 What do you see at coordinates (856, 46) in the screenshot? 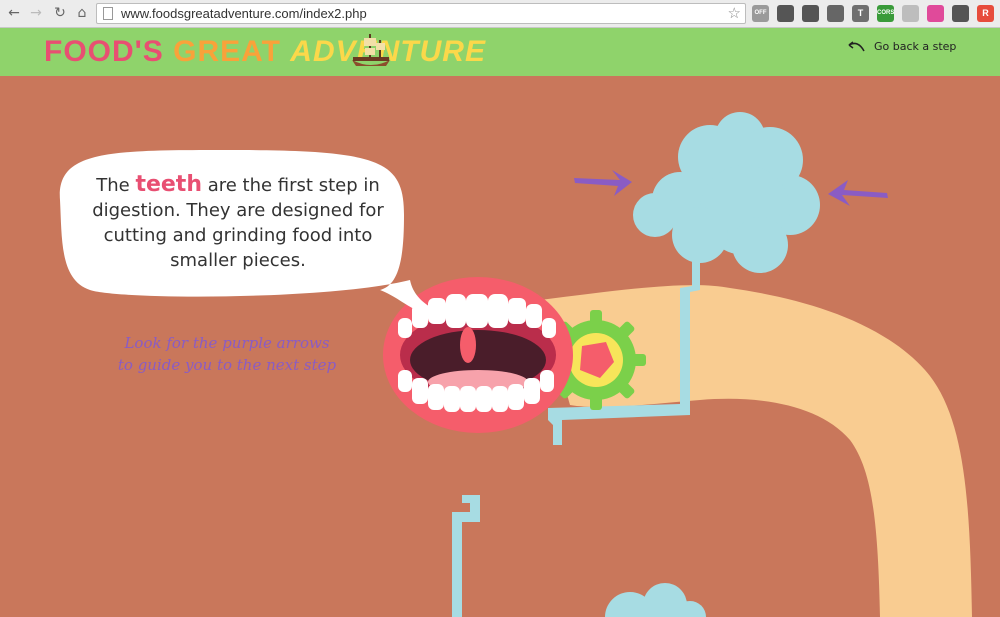
I see `curved-back-arrow-icon` at bounding box center [856, 46].